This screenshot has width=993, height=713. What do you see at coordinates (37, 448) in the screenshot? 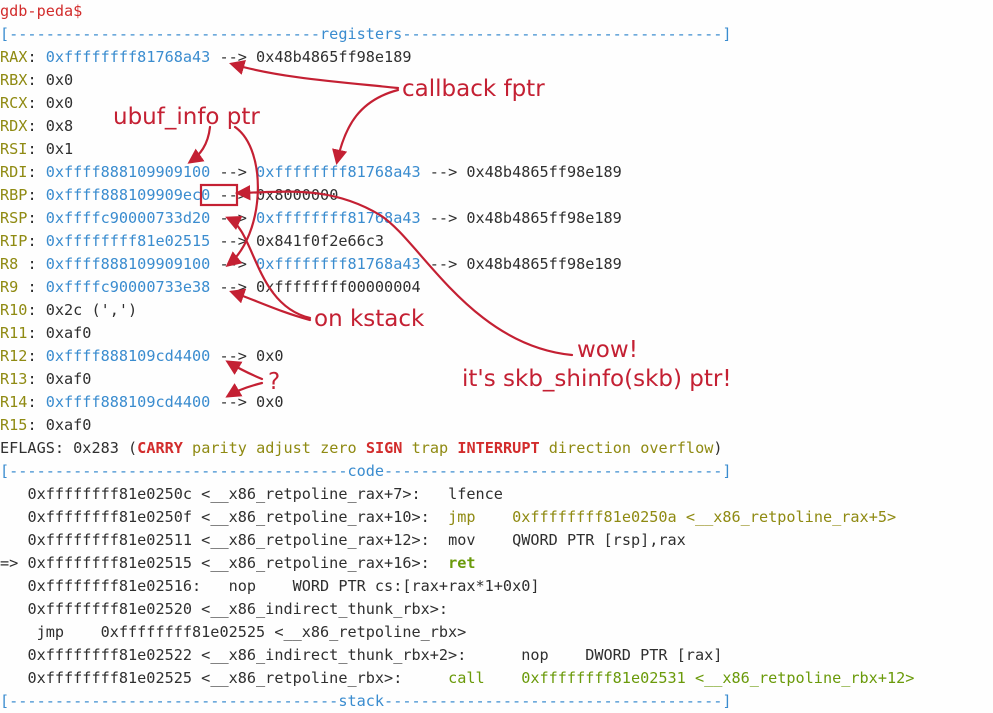
I see `eflags-label: EFLAGS:` at bounding box center [37, 448].